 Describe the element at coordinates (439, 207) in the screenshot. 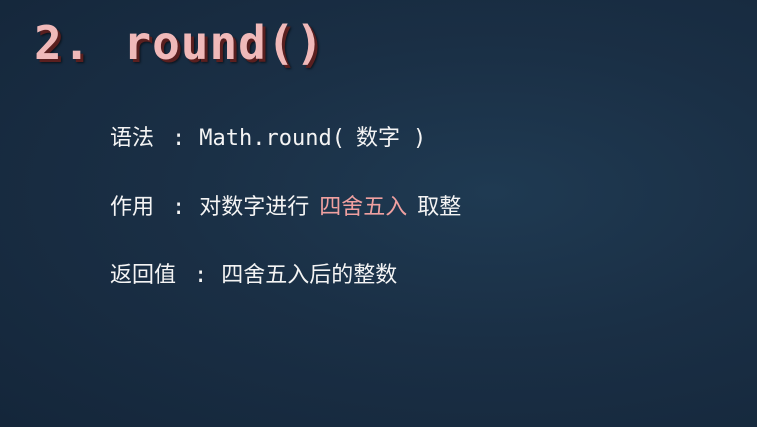

I see `purpose-text-after: 取整` at that location.